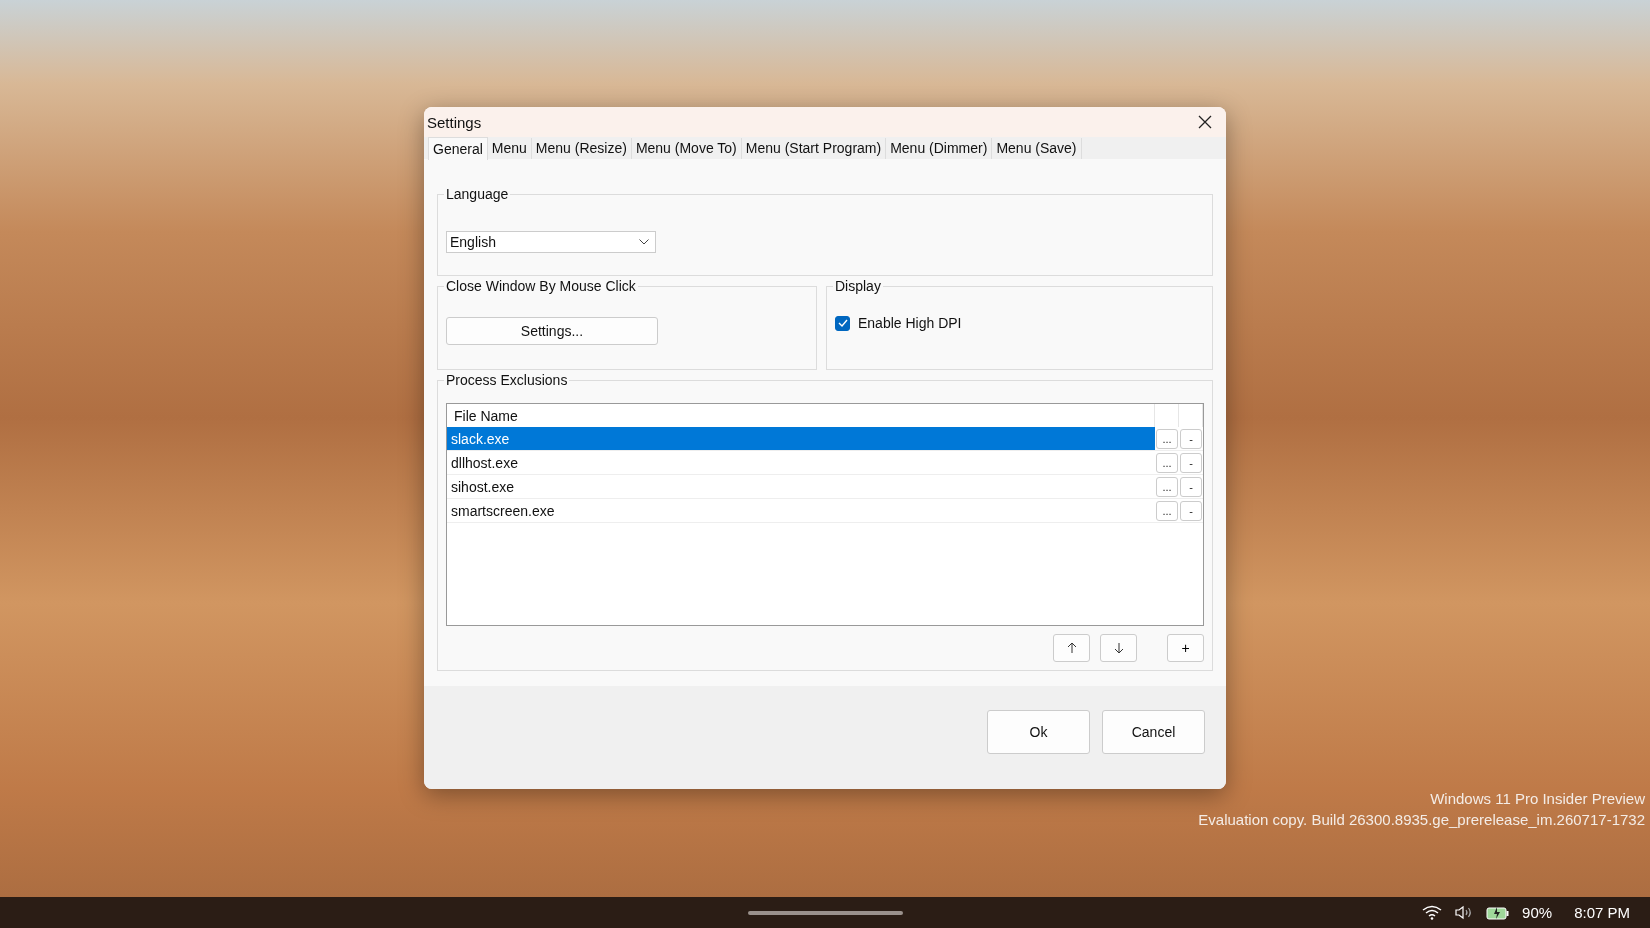 The height and width of the screenshot is (928, 1650). Describe the element at coordinates (1498, 912) in the screenshot. I see `battery-icon` at that location.